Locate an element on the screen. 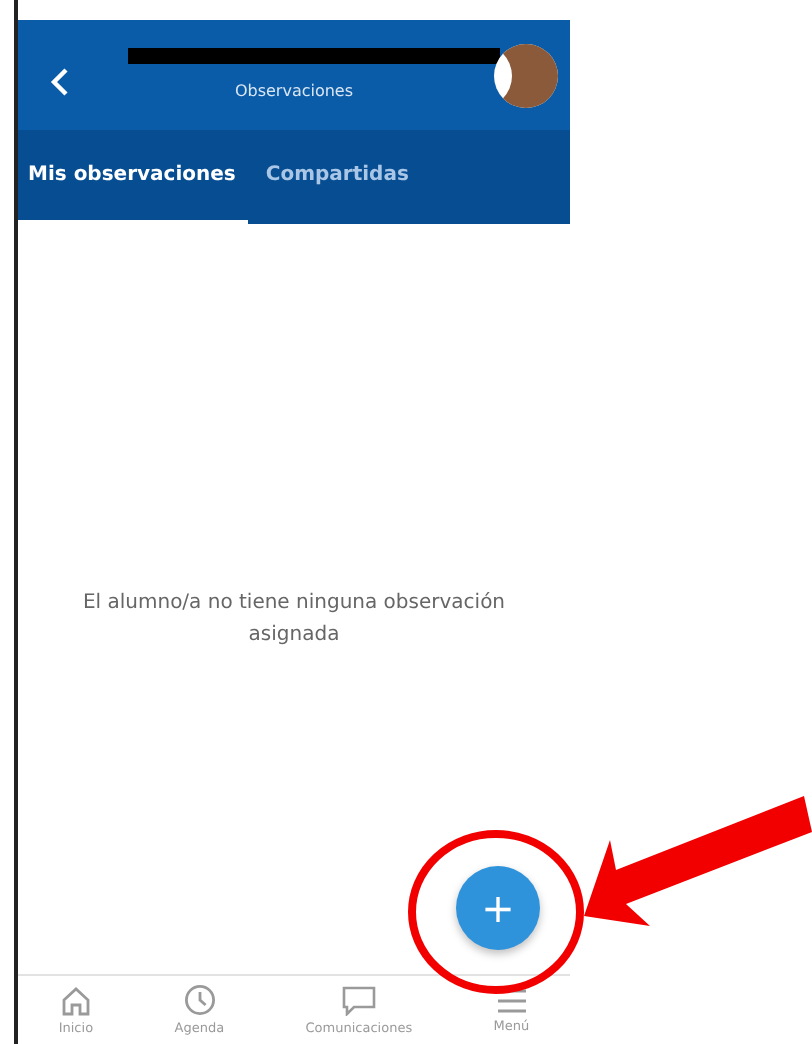 This screenshot has height=1044, width=812. tab: Mis observaciones is located at coordinates (133, 177).